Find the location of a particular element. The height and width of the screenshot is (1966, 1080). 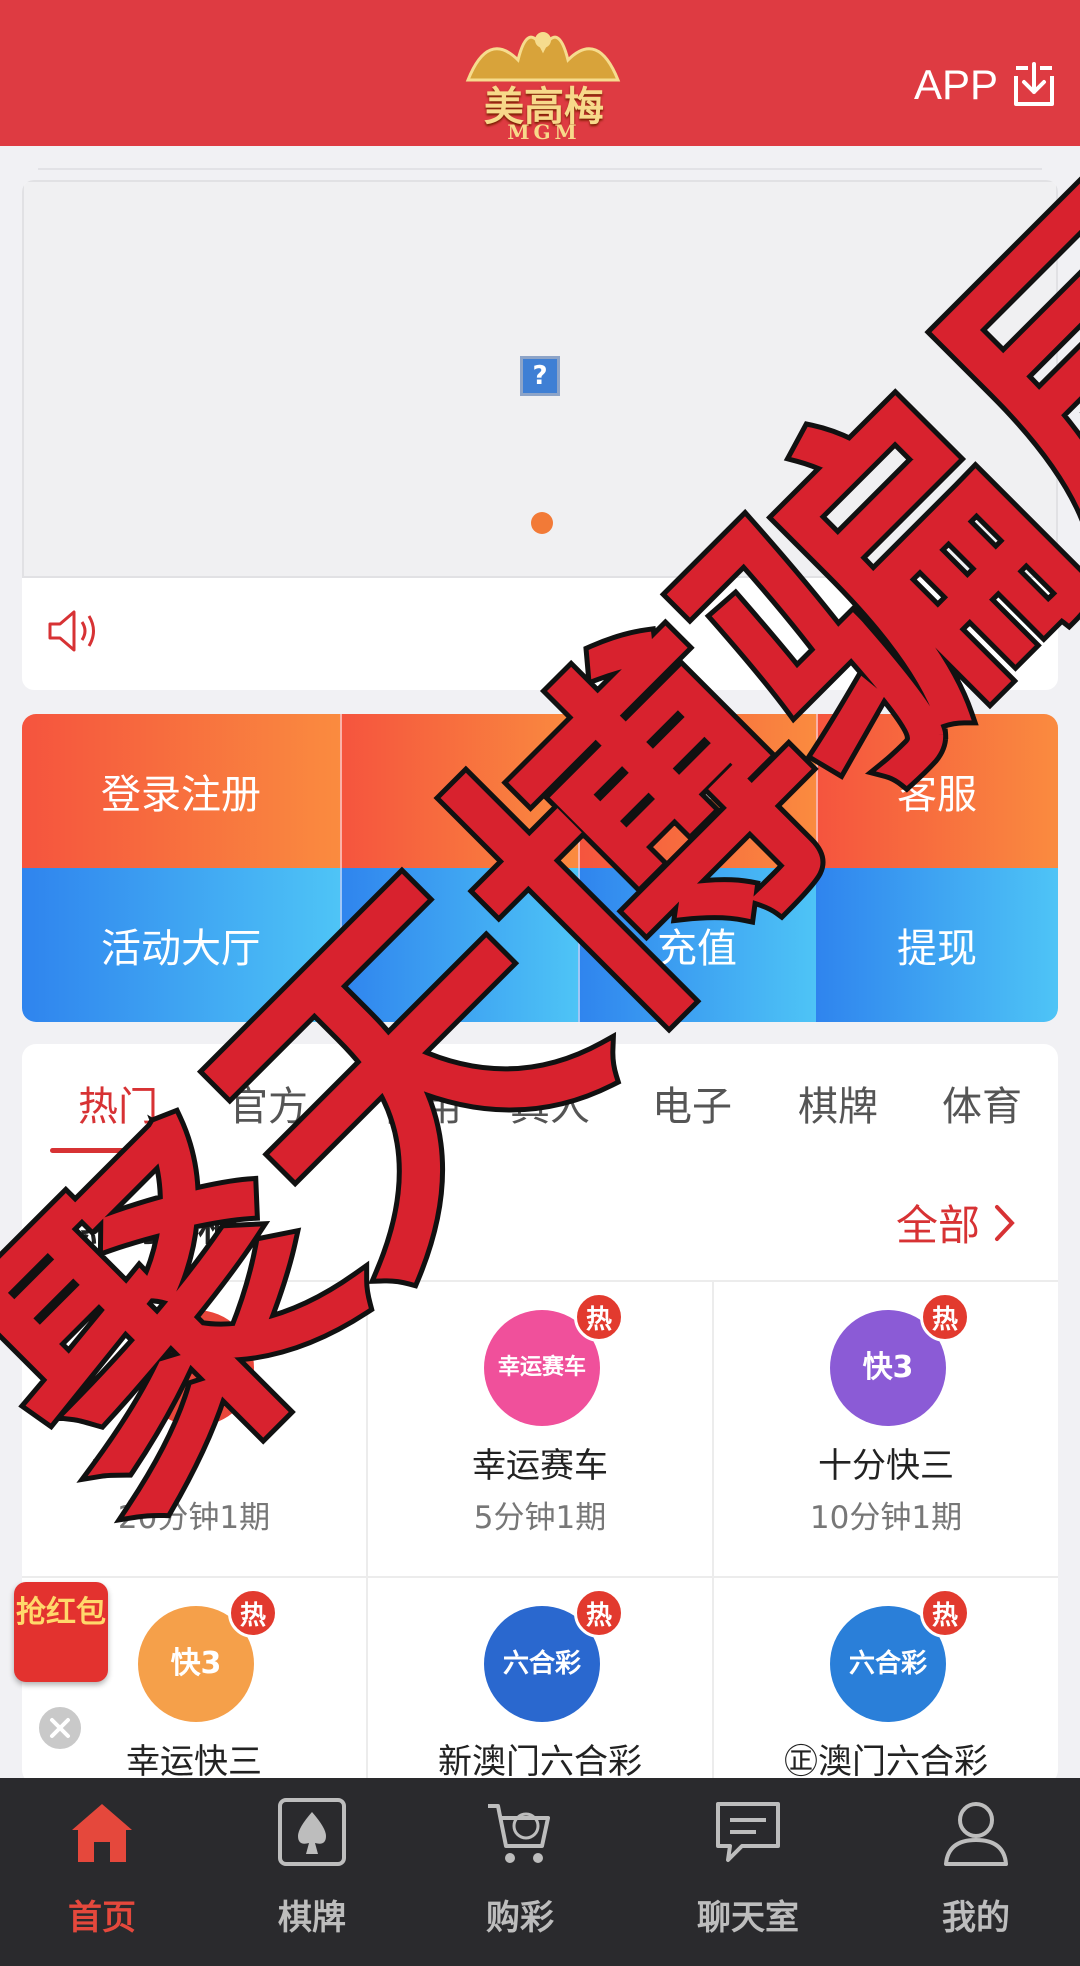

nav-label: 聊天室 is located at coordinates (748, 1918).